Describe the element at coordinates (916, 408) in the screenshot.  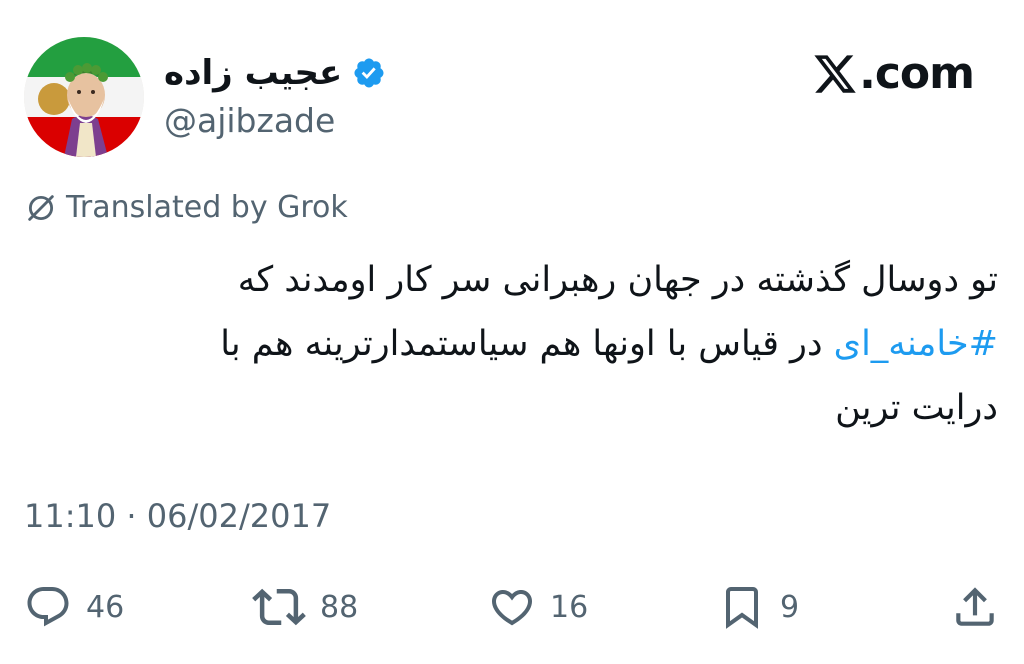
I see `tweet-text-line: درایت ترین` at that location.